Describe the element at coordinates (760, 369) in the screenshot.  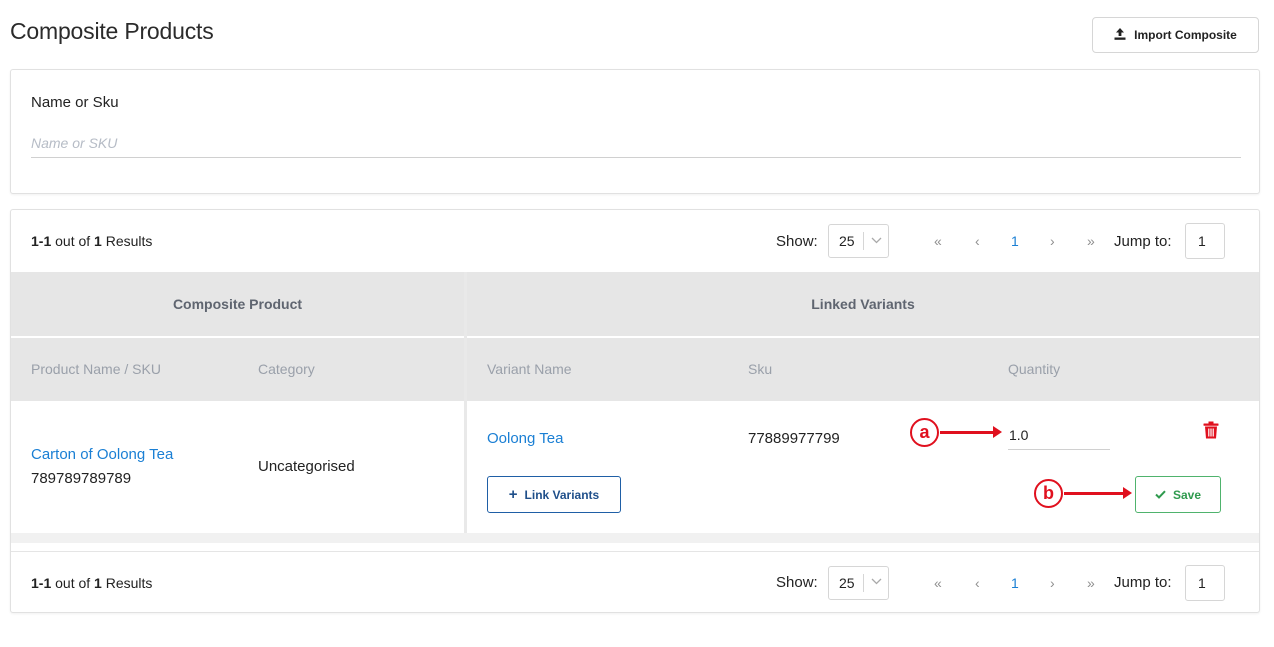
I see `column-header-sku: Sku` at that location.